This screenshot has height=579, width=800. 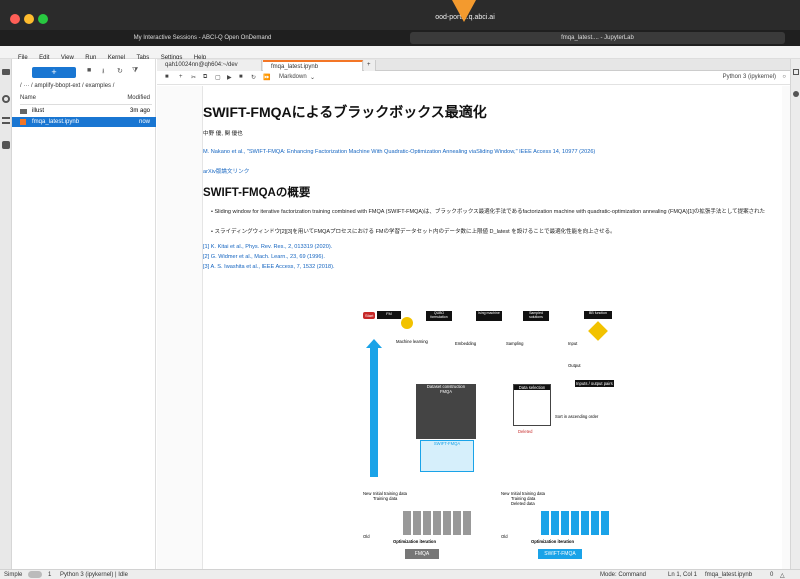 What do you see at coordinates (139, 111) in the screenshot?
I see `file-modified: 3m ago` at bounding box center [139, 111].